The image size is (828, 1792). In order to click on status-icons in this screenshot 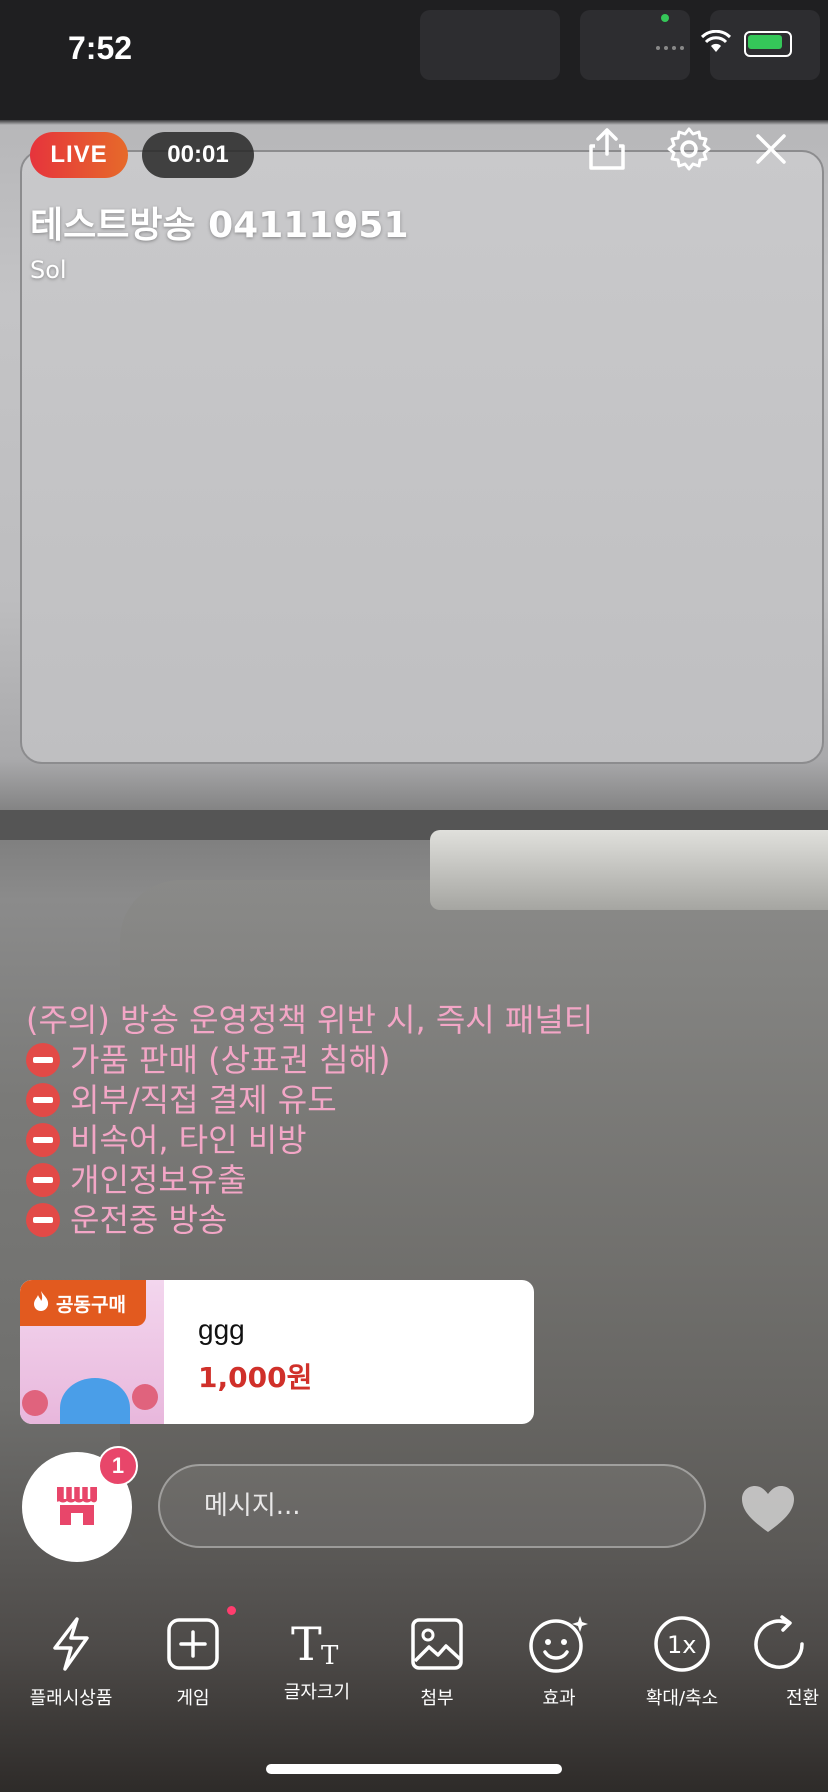, I will do `click(723, 43)`.